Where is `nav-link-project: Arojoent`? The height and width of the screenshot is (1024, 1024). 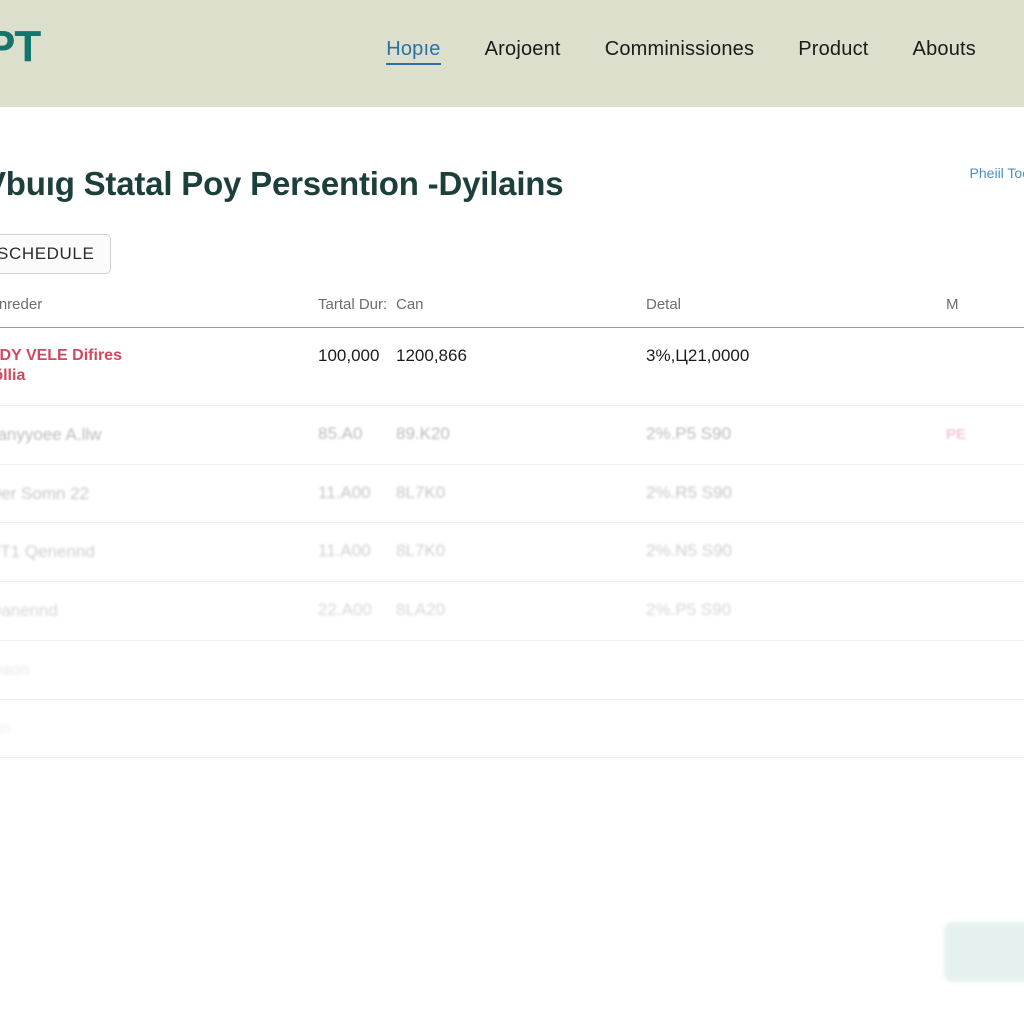 nav-link-project: Arojoent is located at coordinates (523, 49).